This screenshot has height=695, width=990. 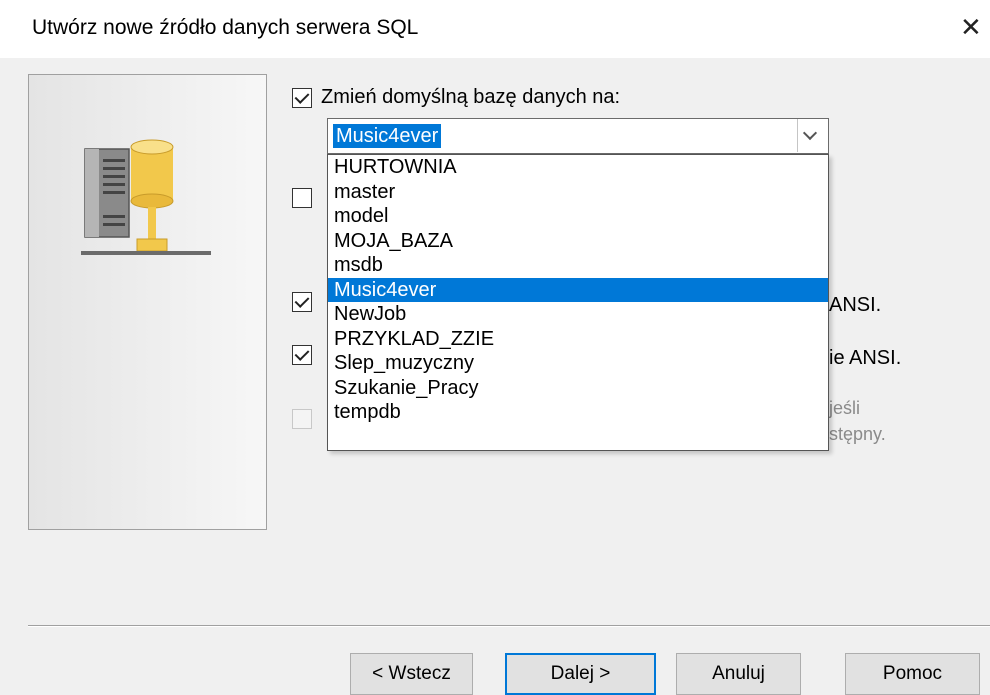 What do you see at coordinates (578, 363) in the screenshot?
I see `list-item: Slep_muzyczny` at bounding box center [578, 363].